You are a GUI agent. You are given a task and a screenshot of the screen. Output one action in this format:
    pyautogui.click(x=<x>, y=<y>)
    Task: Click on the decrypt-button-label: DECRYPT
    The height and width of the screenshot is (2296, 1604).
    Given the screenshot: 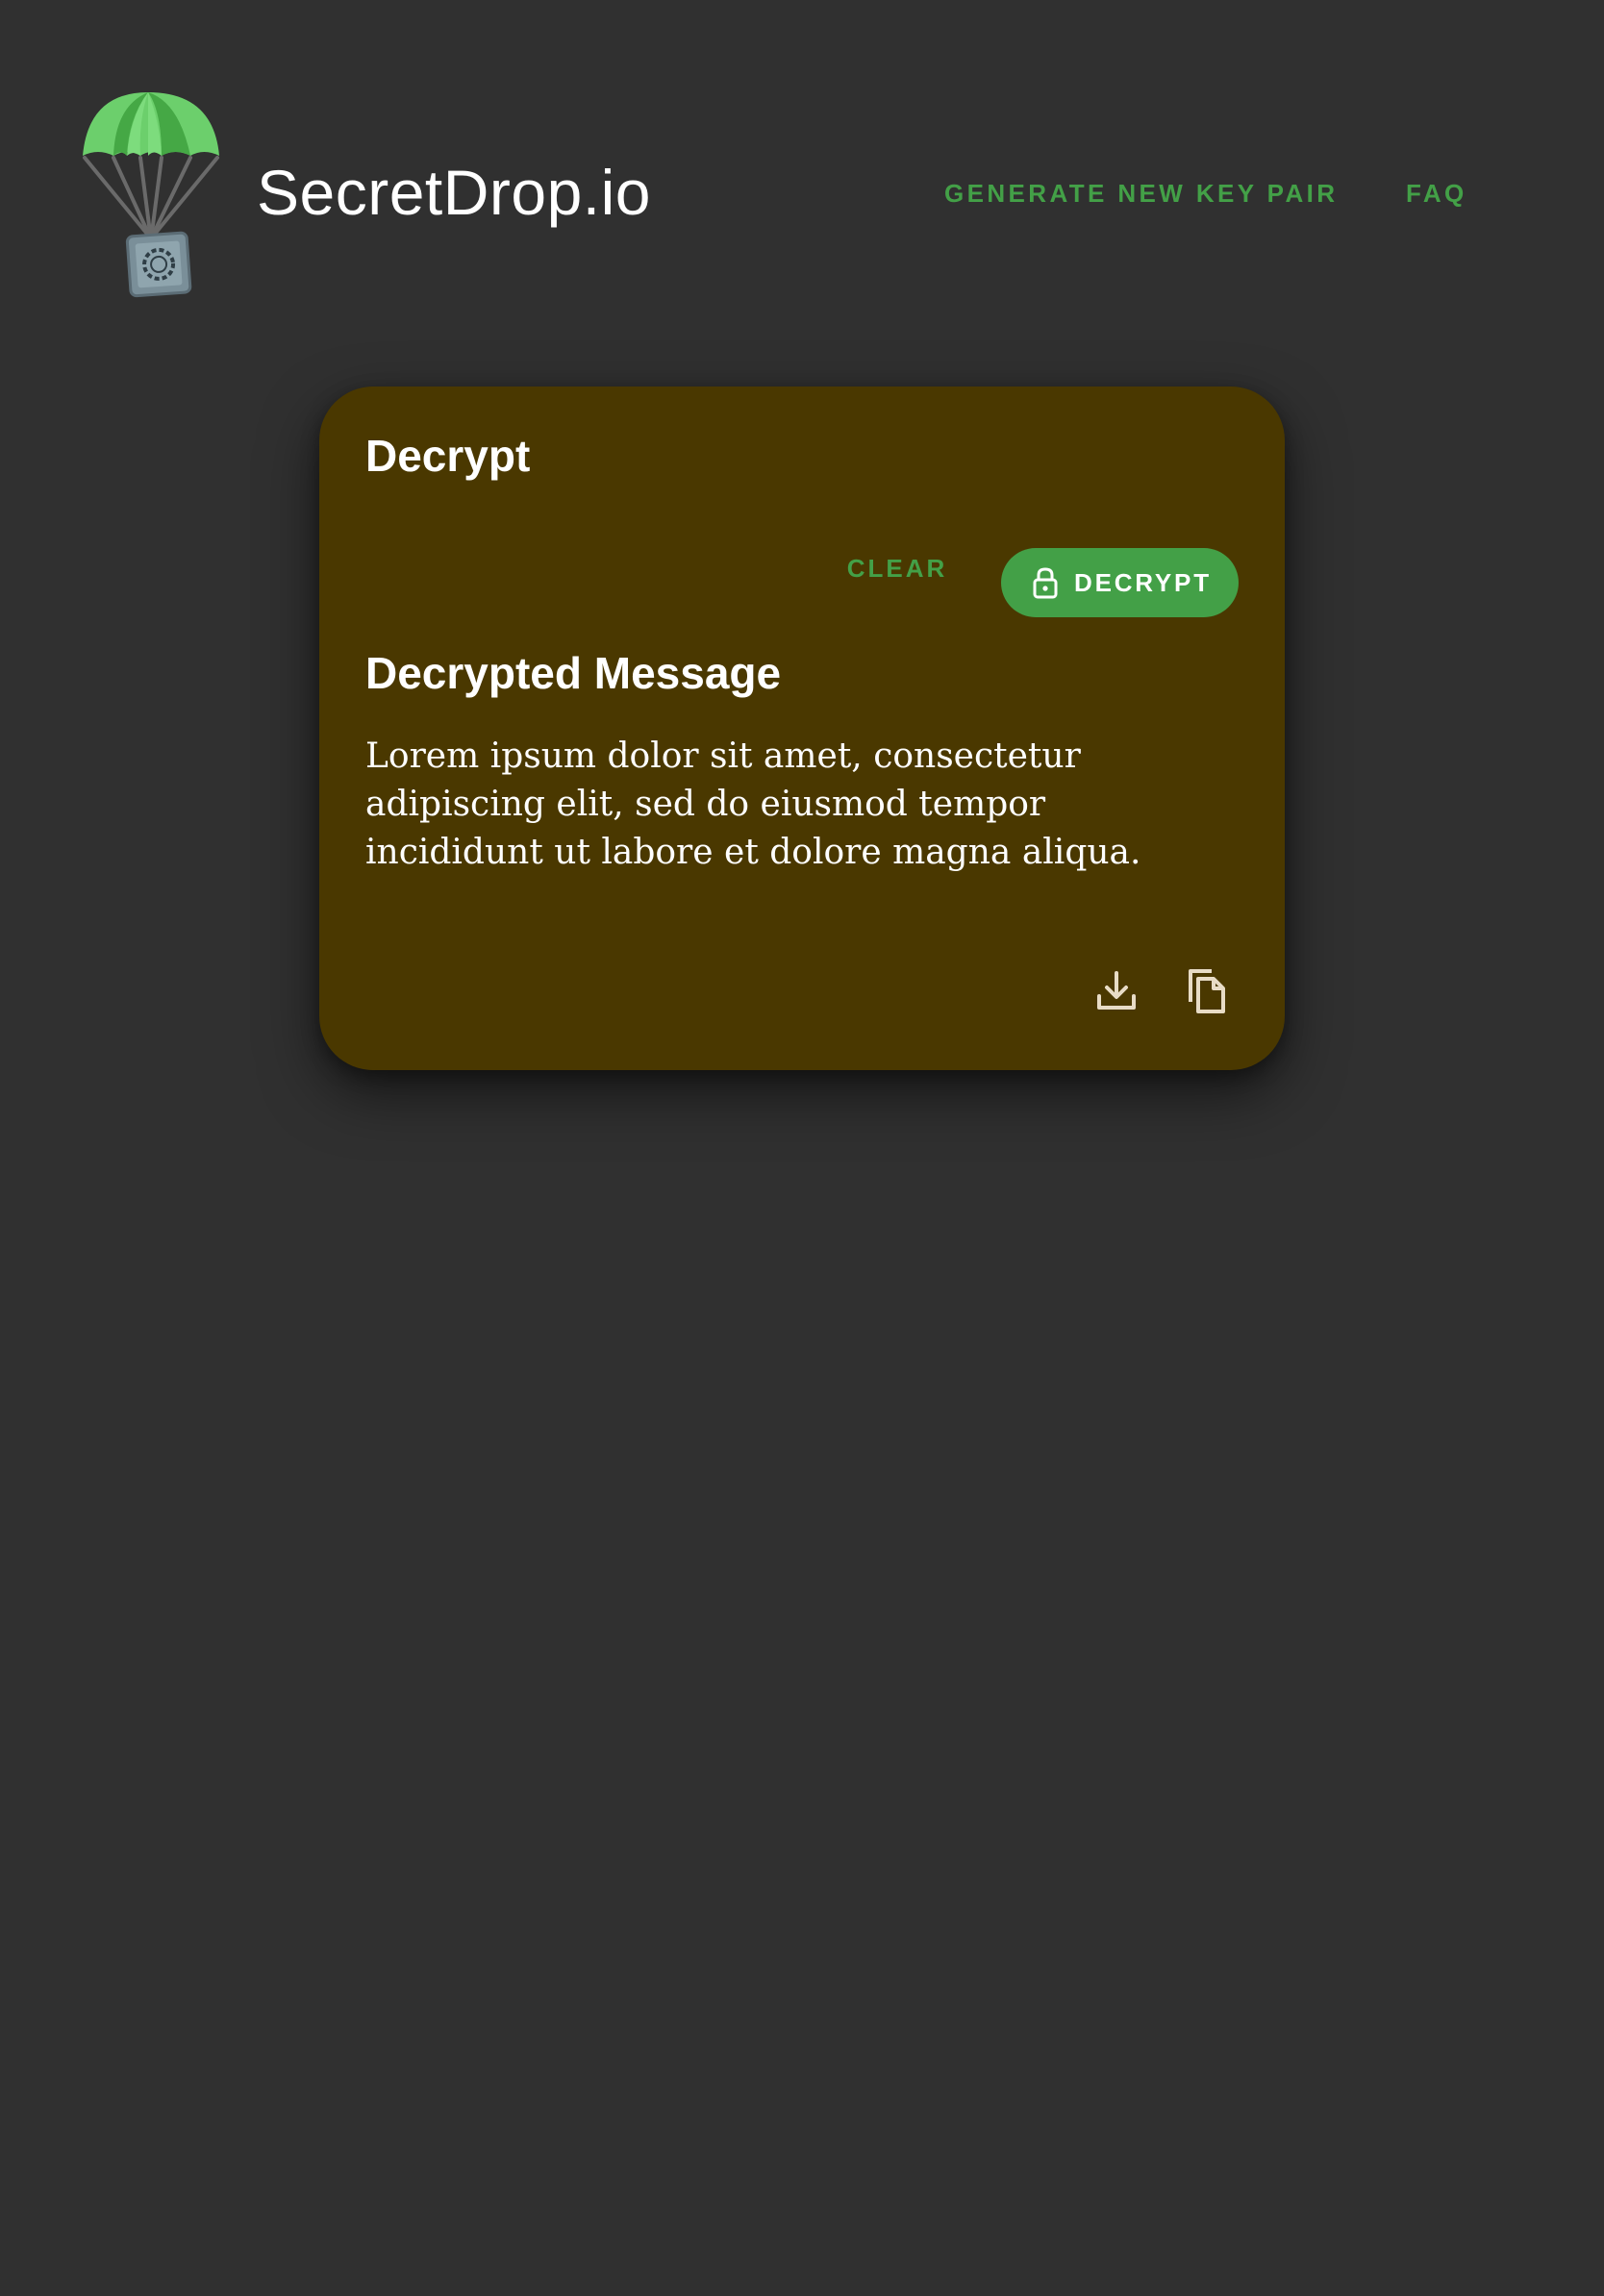 What is the action you would take?
    pyautogui.click(x=1143, y=582)
    